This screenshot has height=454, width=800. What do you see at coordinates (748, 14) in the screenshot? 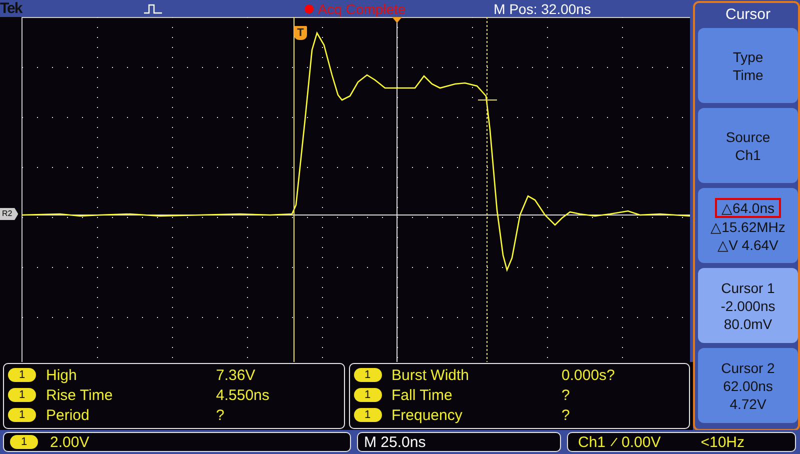
I see `menu-title: Cursor` at bounding box center [748, 14].